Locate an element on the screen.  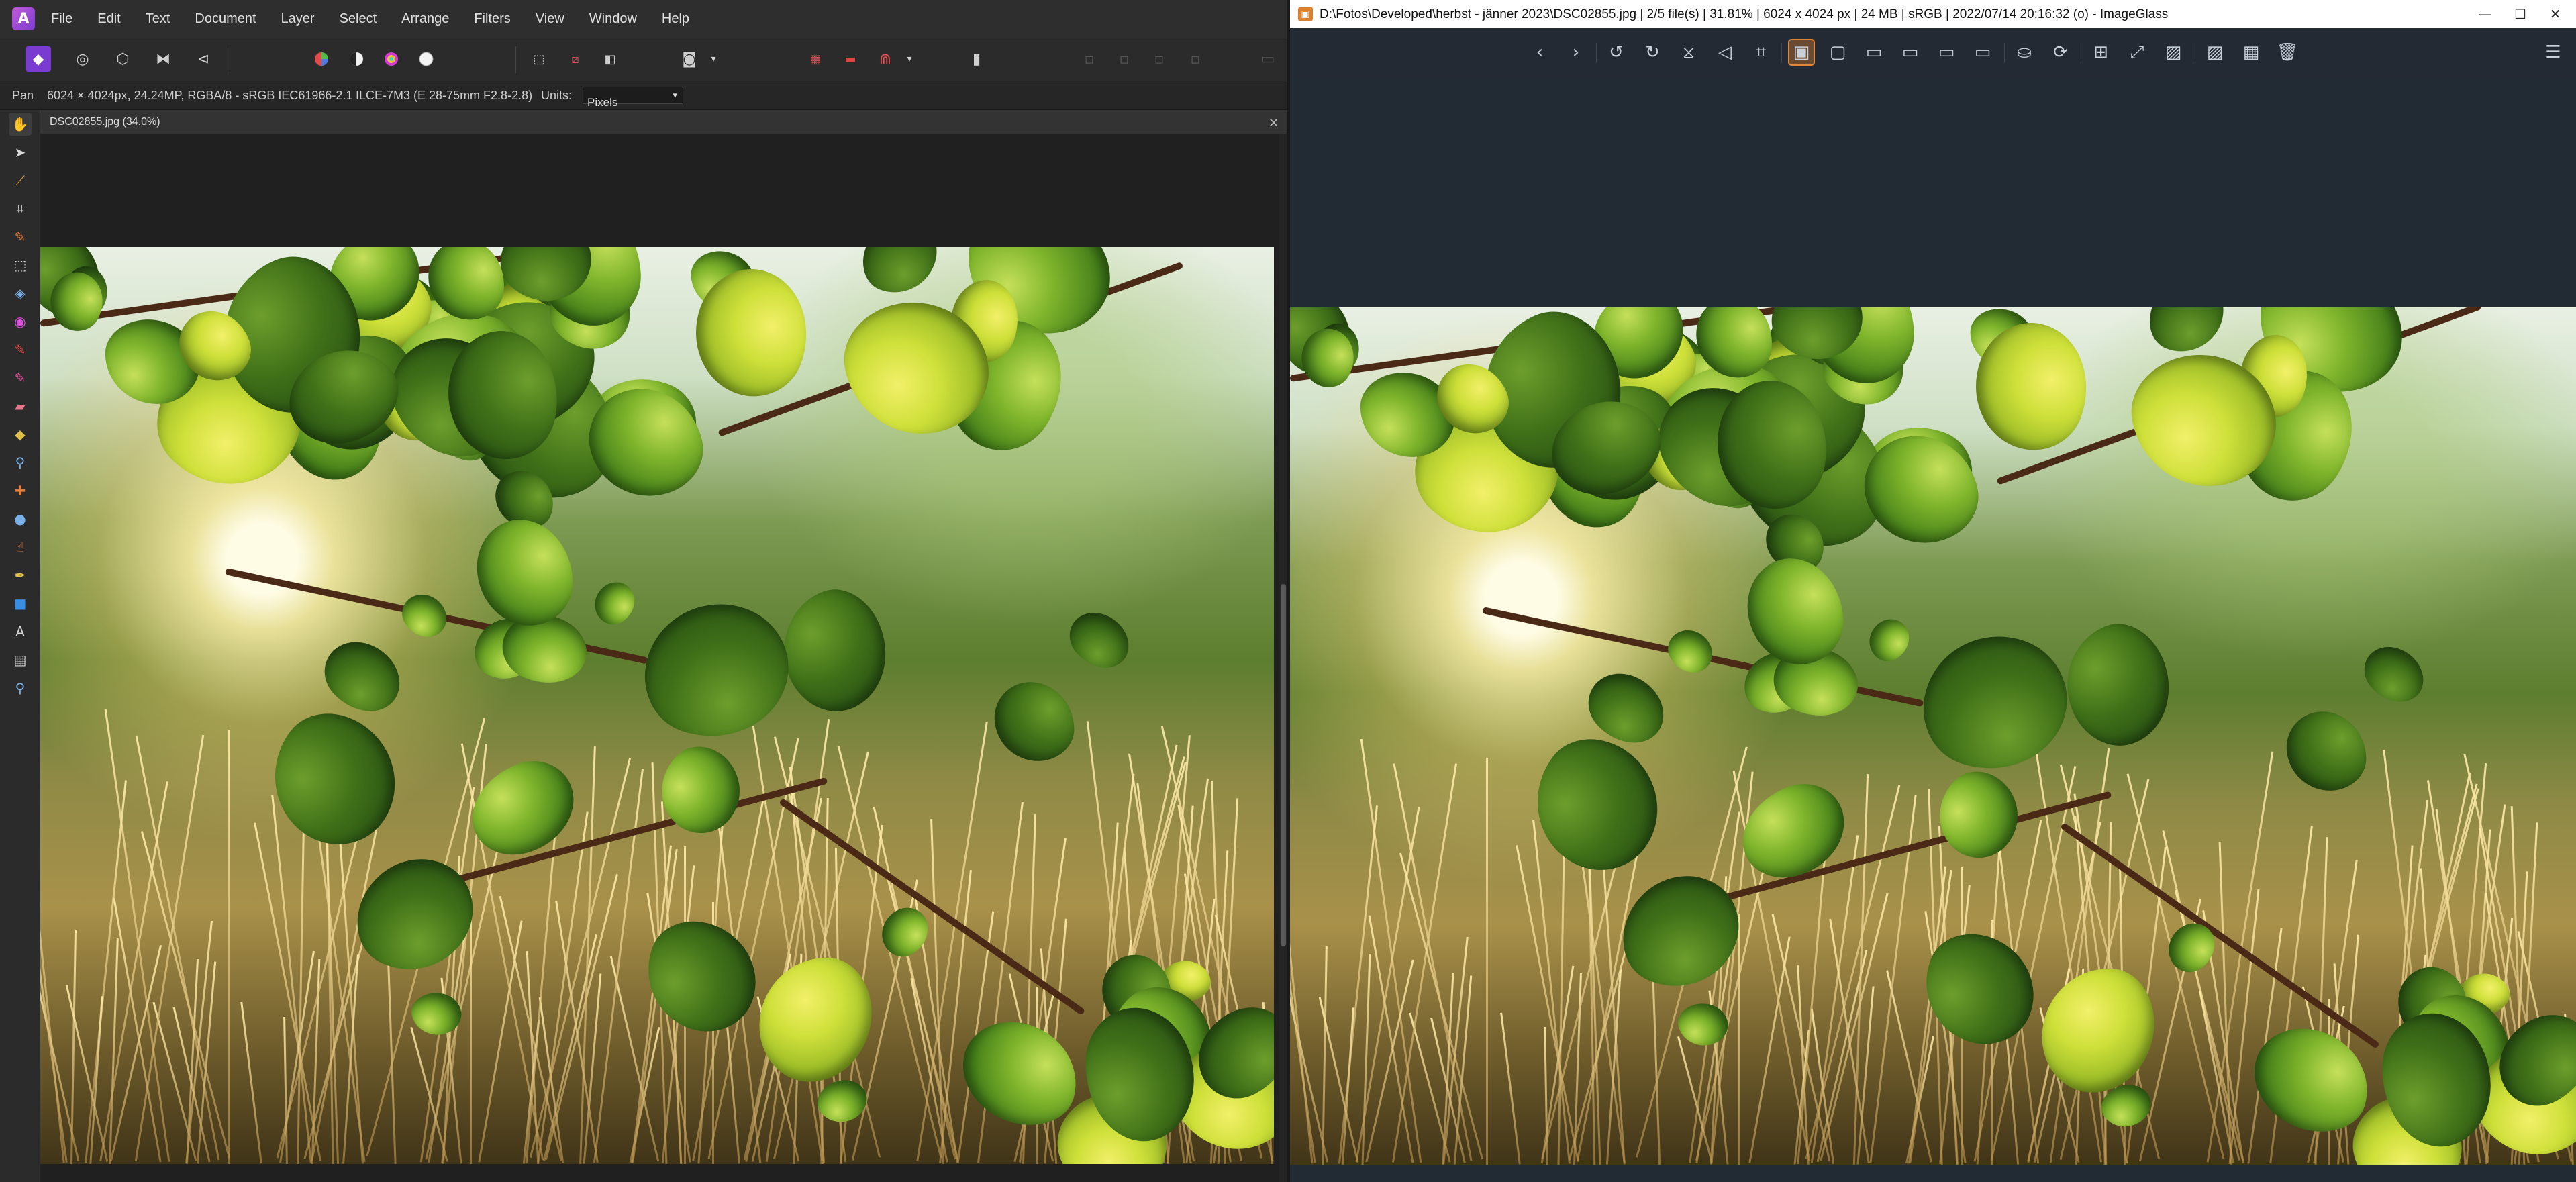
pen-tool-icon: ✒ is located at coordinates (20, 575).